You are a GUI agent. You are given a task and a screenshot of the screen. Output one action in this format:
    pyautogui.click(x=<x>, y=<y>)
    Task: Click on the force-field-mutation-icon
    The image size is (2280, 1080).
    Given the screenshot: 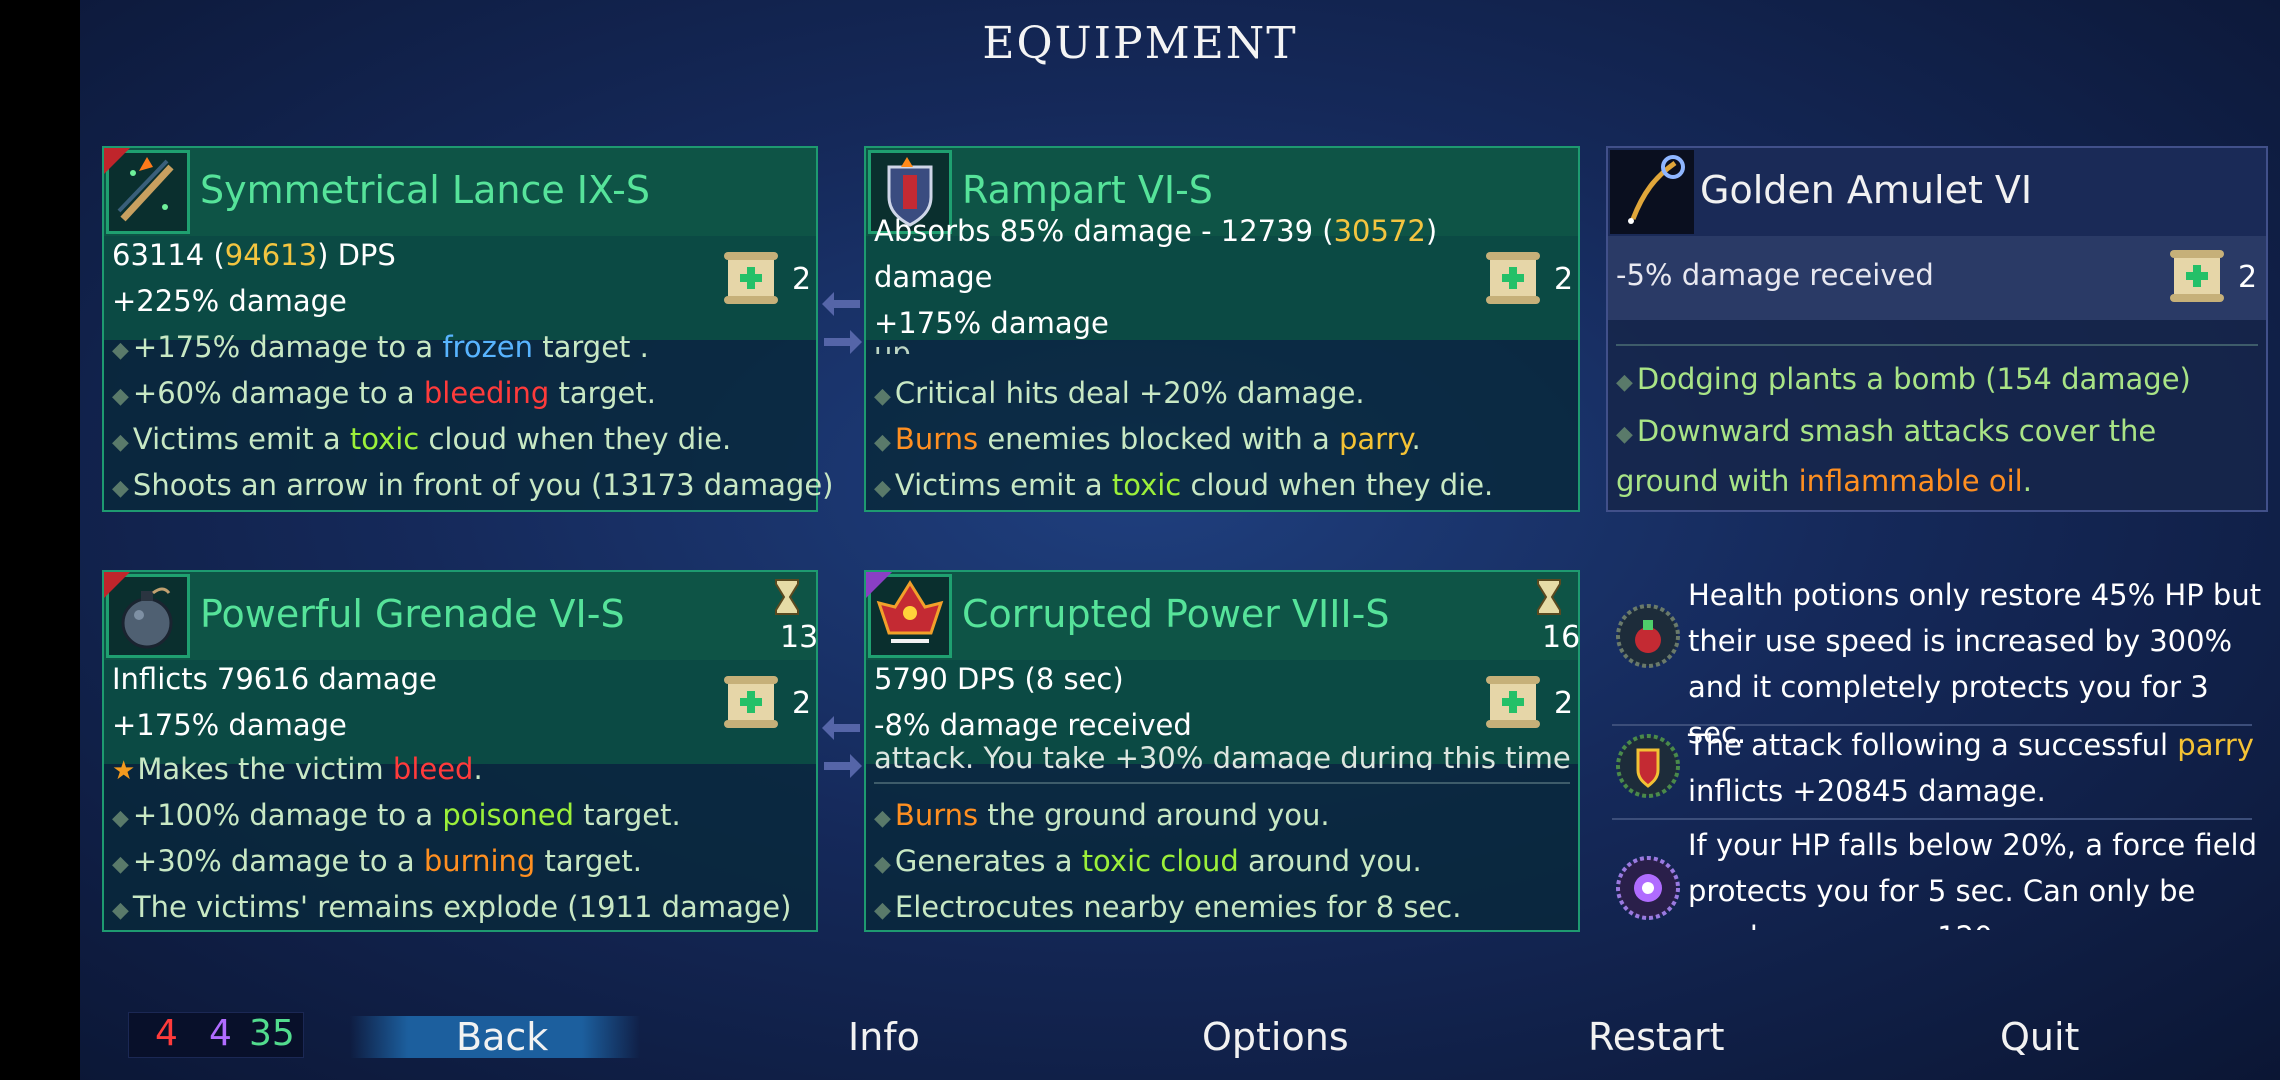 What is the action you would take?
    pyautogui.click(x=1648, y=888)
    